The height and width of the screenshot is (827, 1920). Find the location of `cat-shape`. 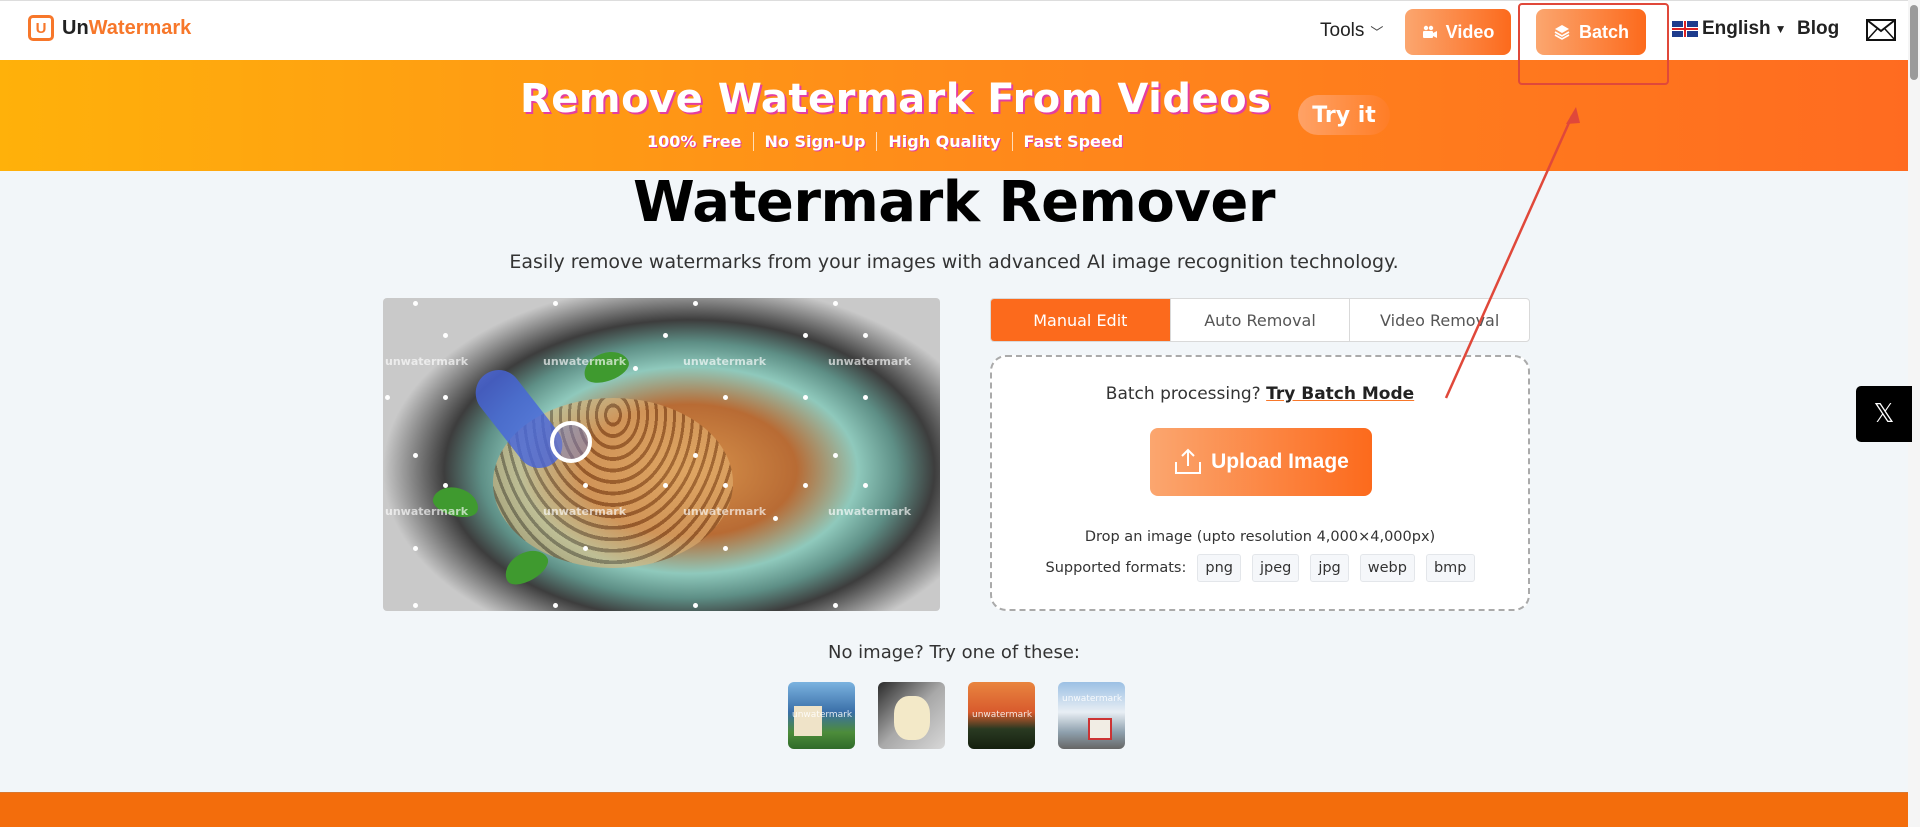

cat-shape is located at coordinates (912, 718).